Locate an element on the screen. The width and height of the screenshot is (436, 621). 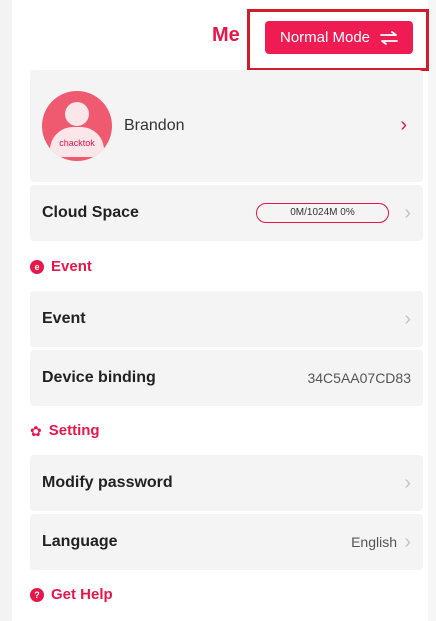
section-event: e Event is located at coordinates (61, 266).